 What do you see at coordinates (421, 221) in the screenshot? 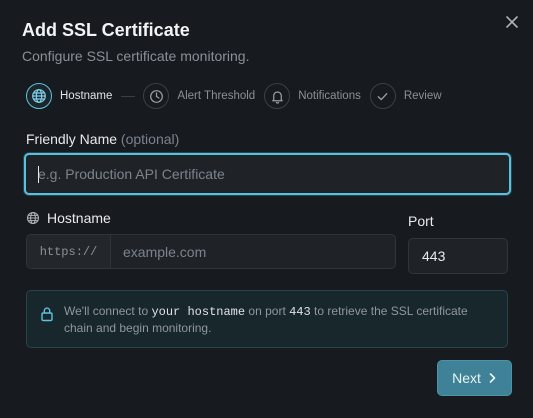
I see `port-label: Port` at bounding box center [421, 221].